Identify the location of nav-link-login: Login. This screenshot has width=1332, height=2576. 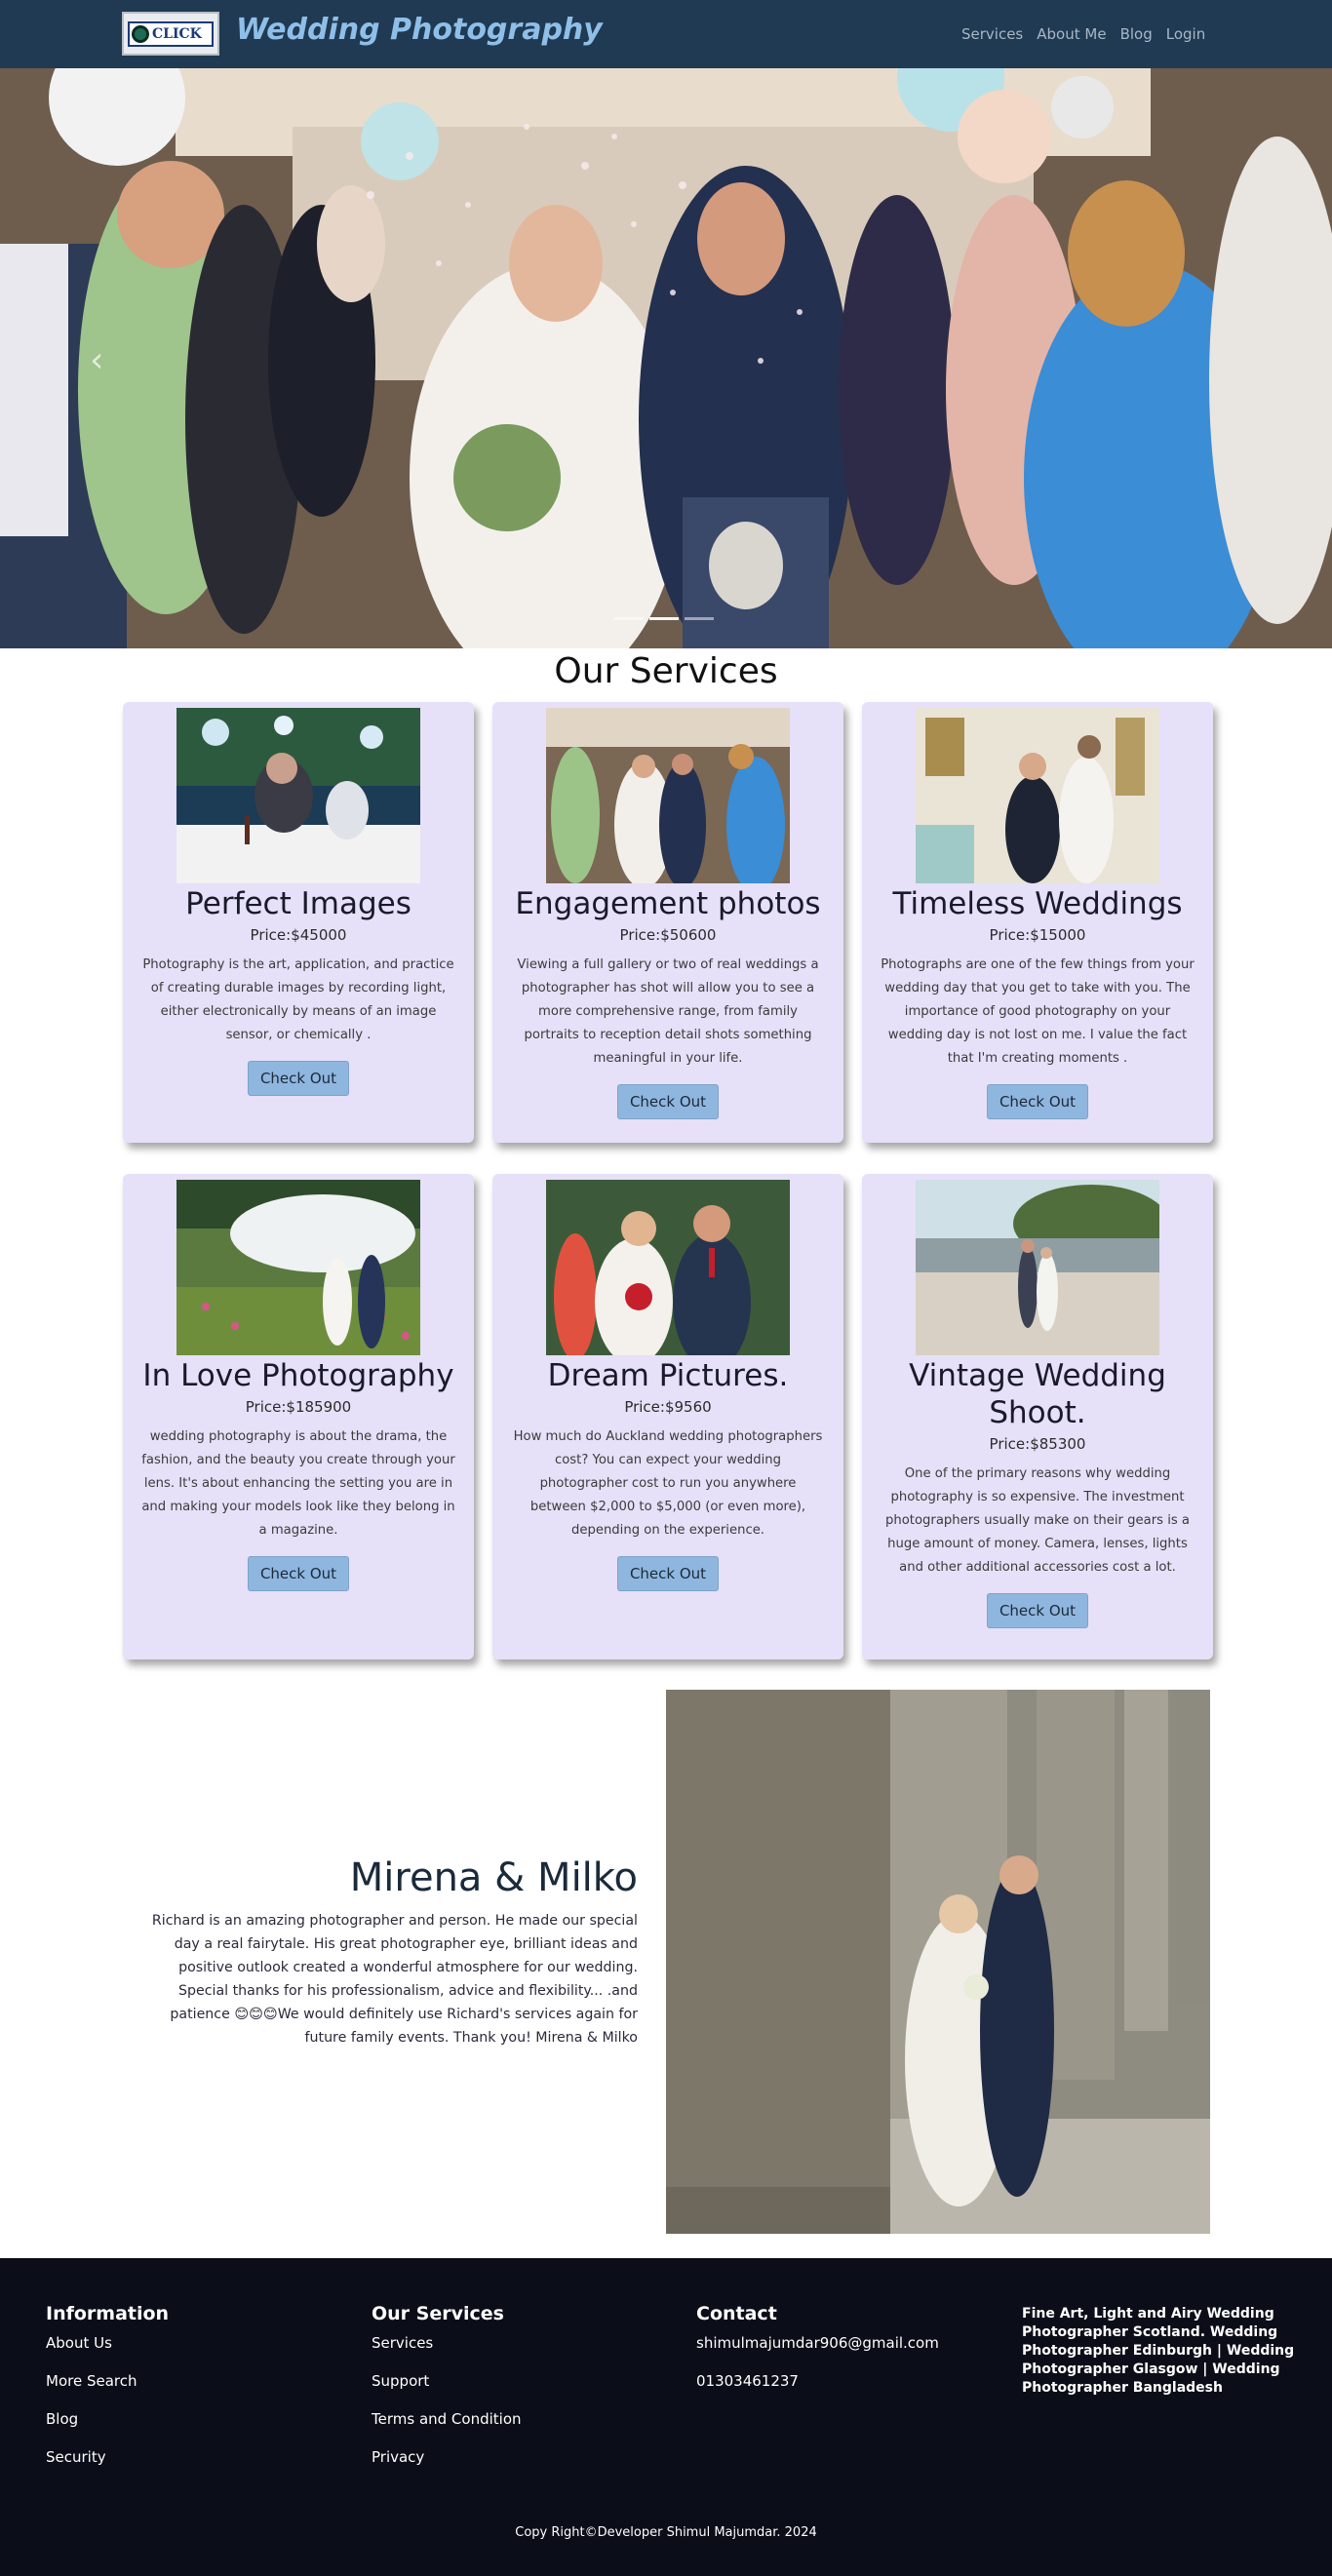
(1185, 34).